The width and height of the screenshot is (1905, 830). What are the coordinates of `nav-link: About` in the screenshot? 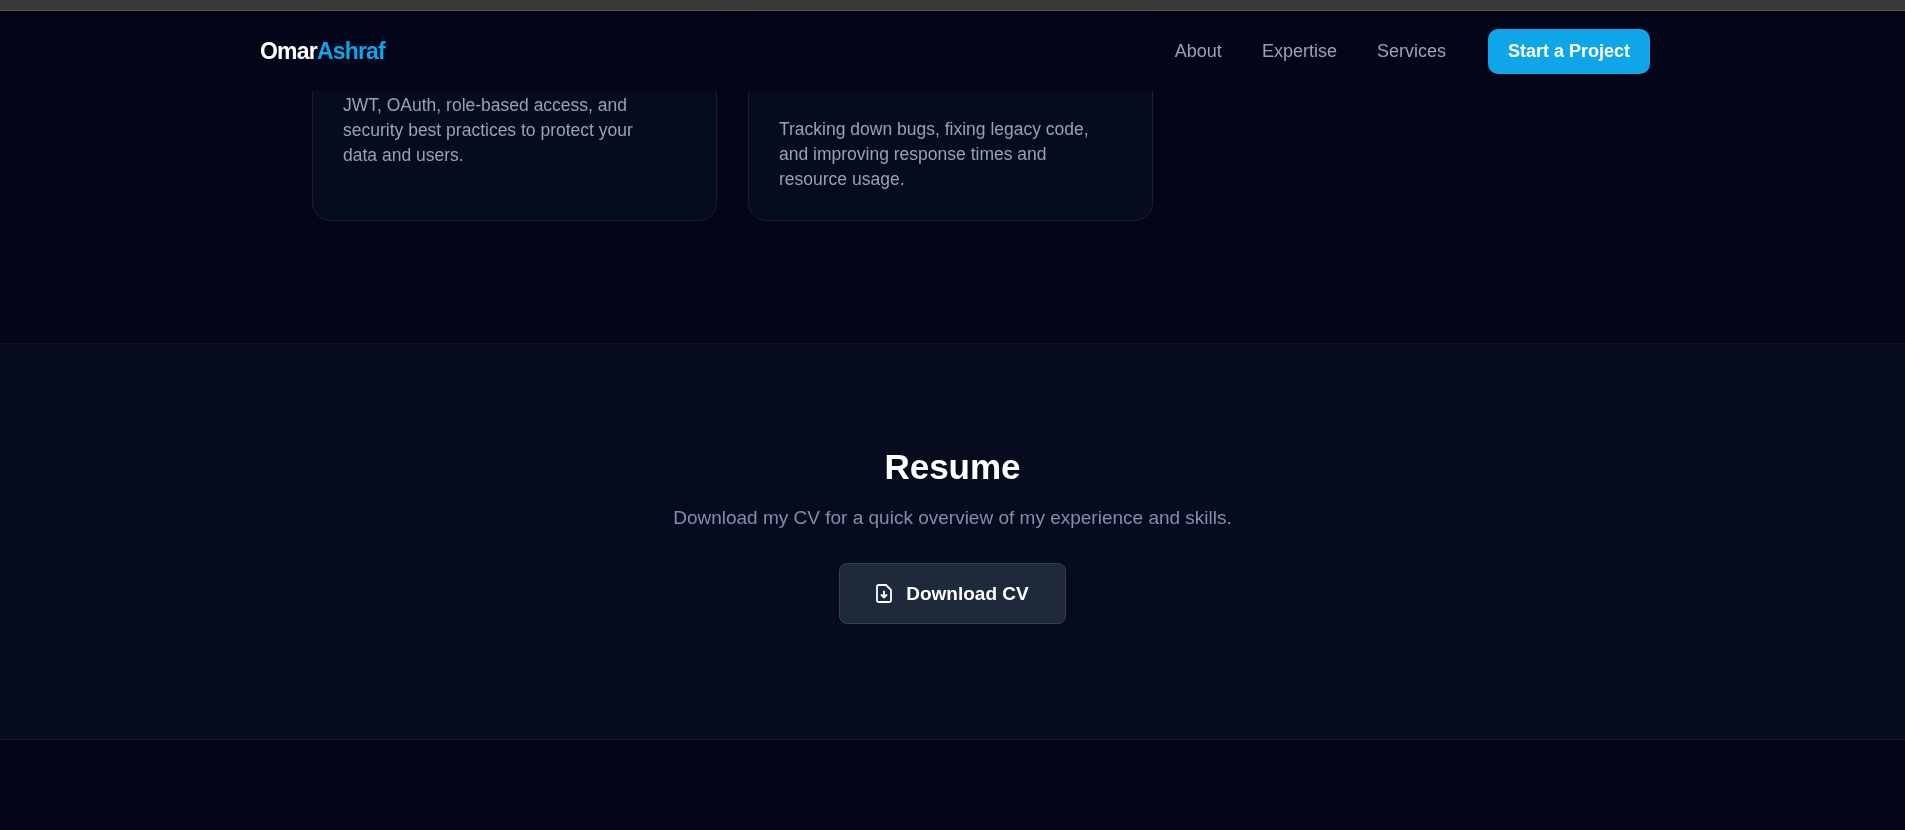 It's located at (1198, 51).